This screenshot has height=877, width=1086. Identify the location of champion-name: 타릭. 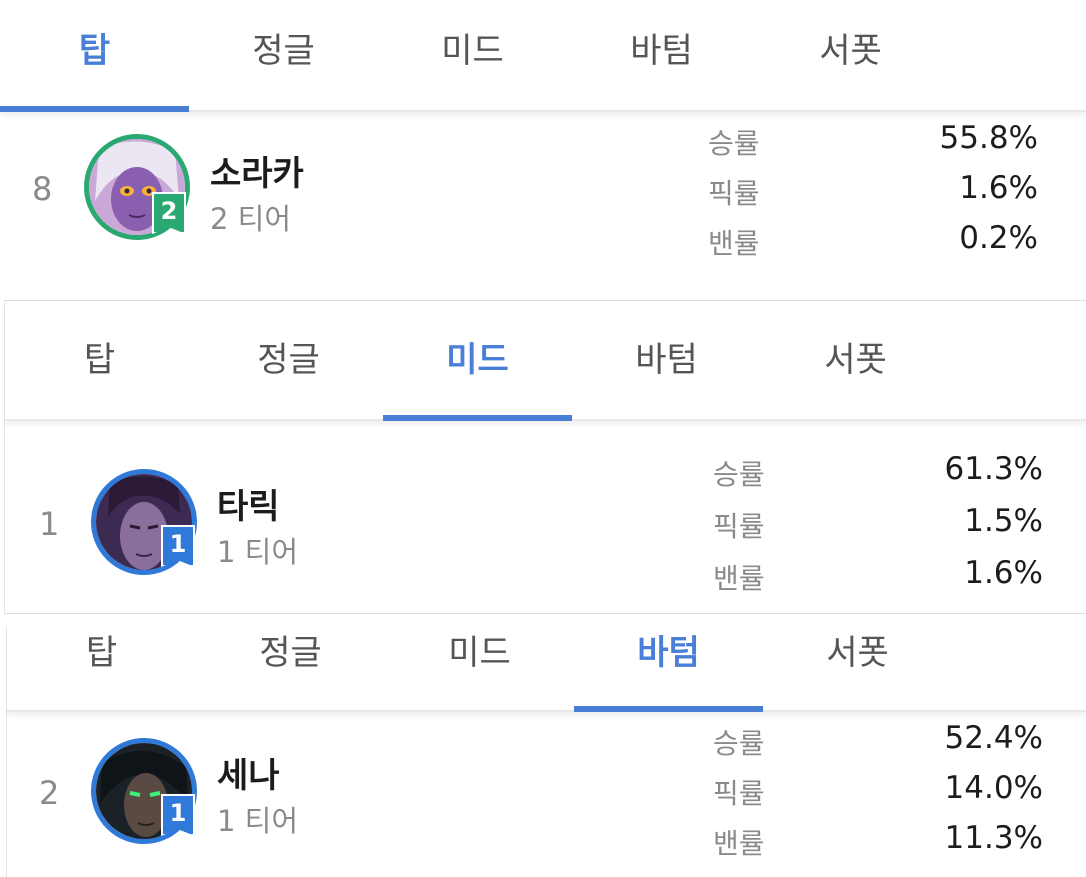
(248, 507).